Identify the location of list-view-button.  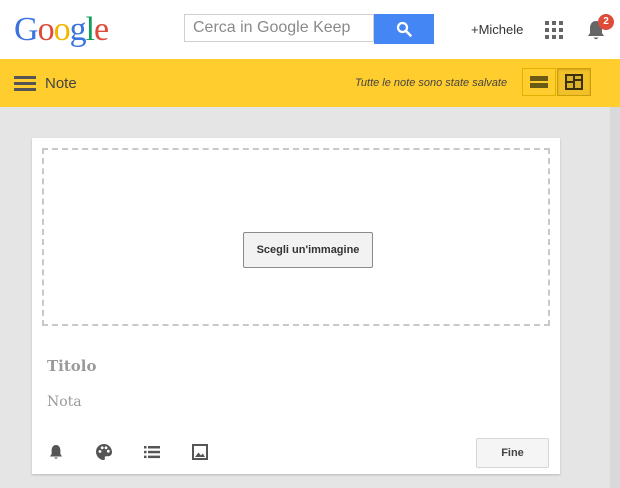
(539, 82).